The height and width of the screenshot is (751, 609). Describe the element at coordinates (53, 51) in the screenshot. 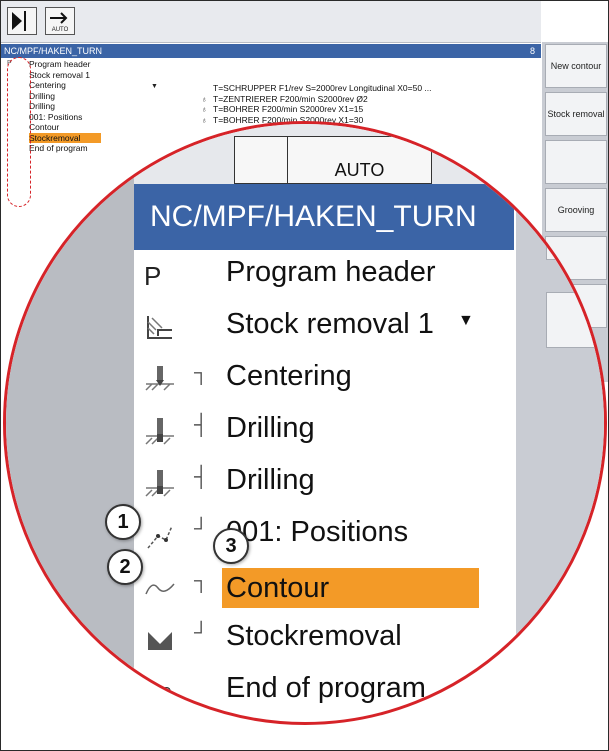

I see `program-title: NC/MPF/HAKEN_TURN` at that location.